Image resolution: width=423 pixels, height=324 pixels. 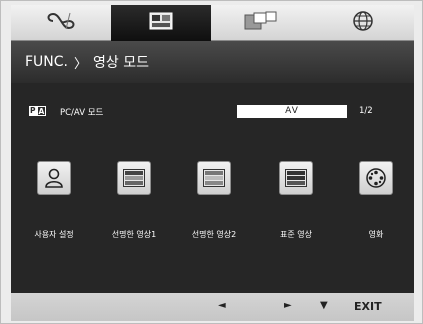 I want to click on mode-vivid-2: 선명한 영상2, so click(x=214, y=206).